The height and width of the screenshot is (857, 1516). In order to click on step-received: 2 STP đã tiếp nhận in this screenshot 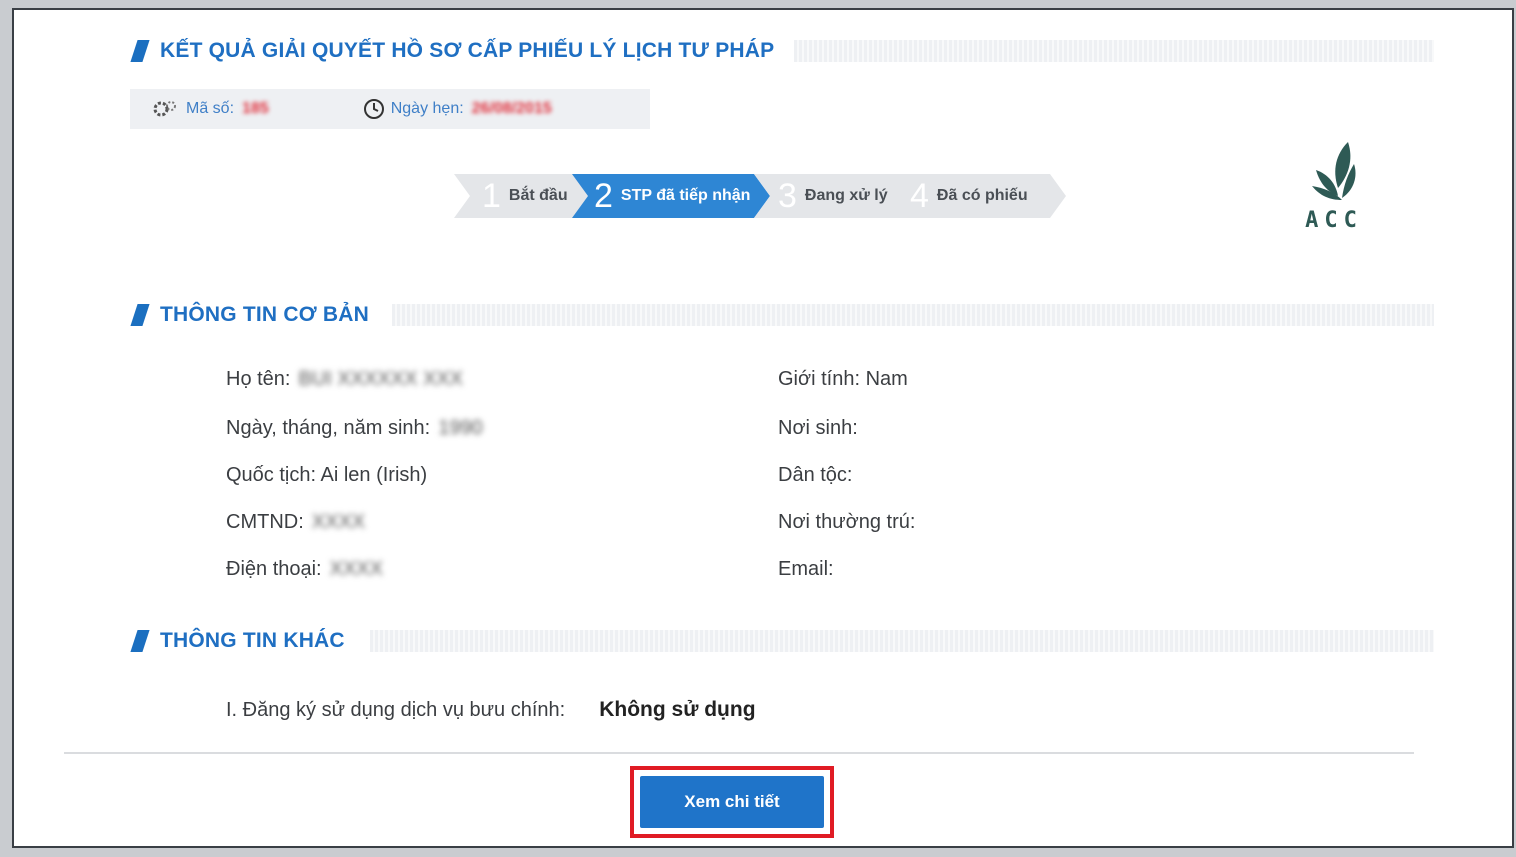, I will do `click(671, 196)`.